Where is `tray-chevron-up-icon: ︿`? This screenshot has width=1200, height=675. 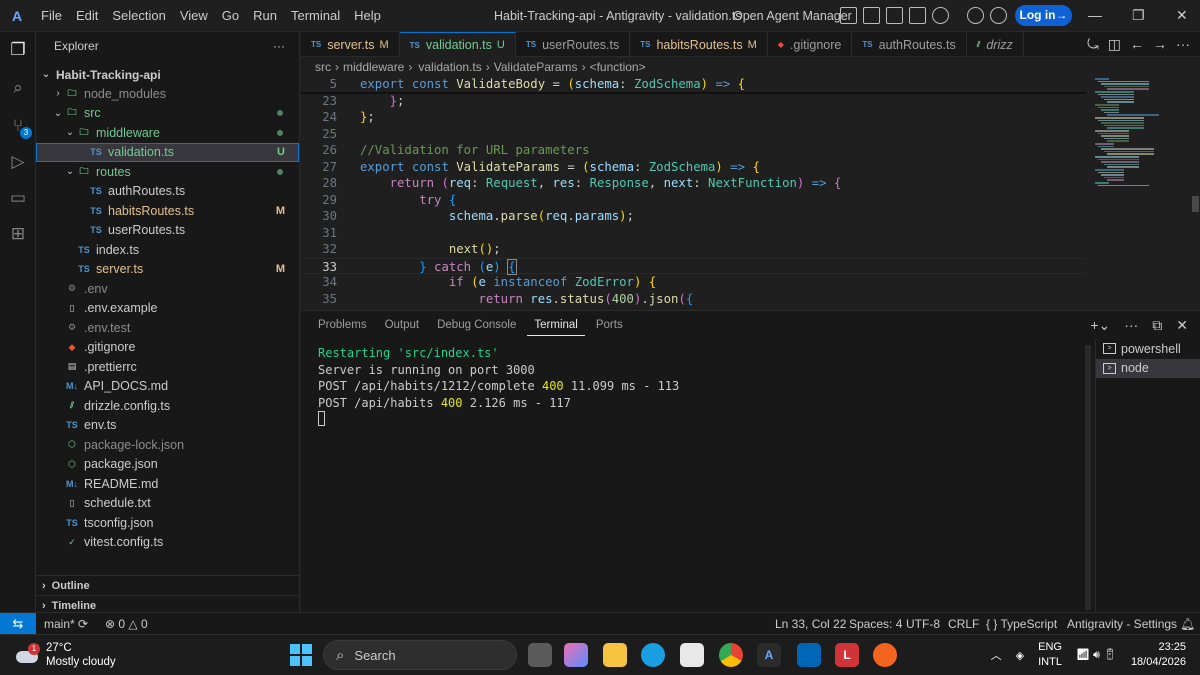
tray-chevron-up-icon: ︿ is located at coordinates (996, 655).